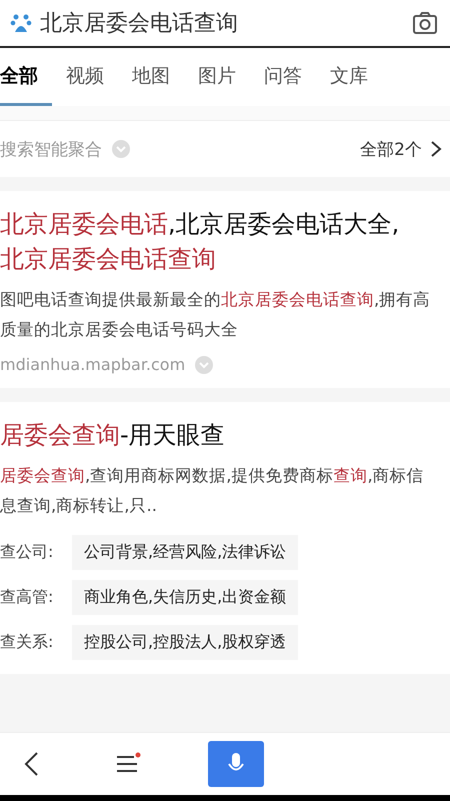 This screenshot has width=450, height=801. I want to click on source-url: mdianhua.mapbar.com, so click(93, 364).